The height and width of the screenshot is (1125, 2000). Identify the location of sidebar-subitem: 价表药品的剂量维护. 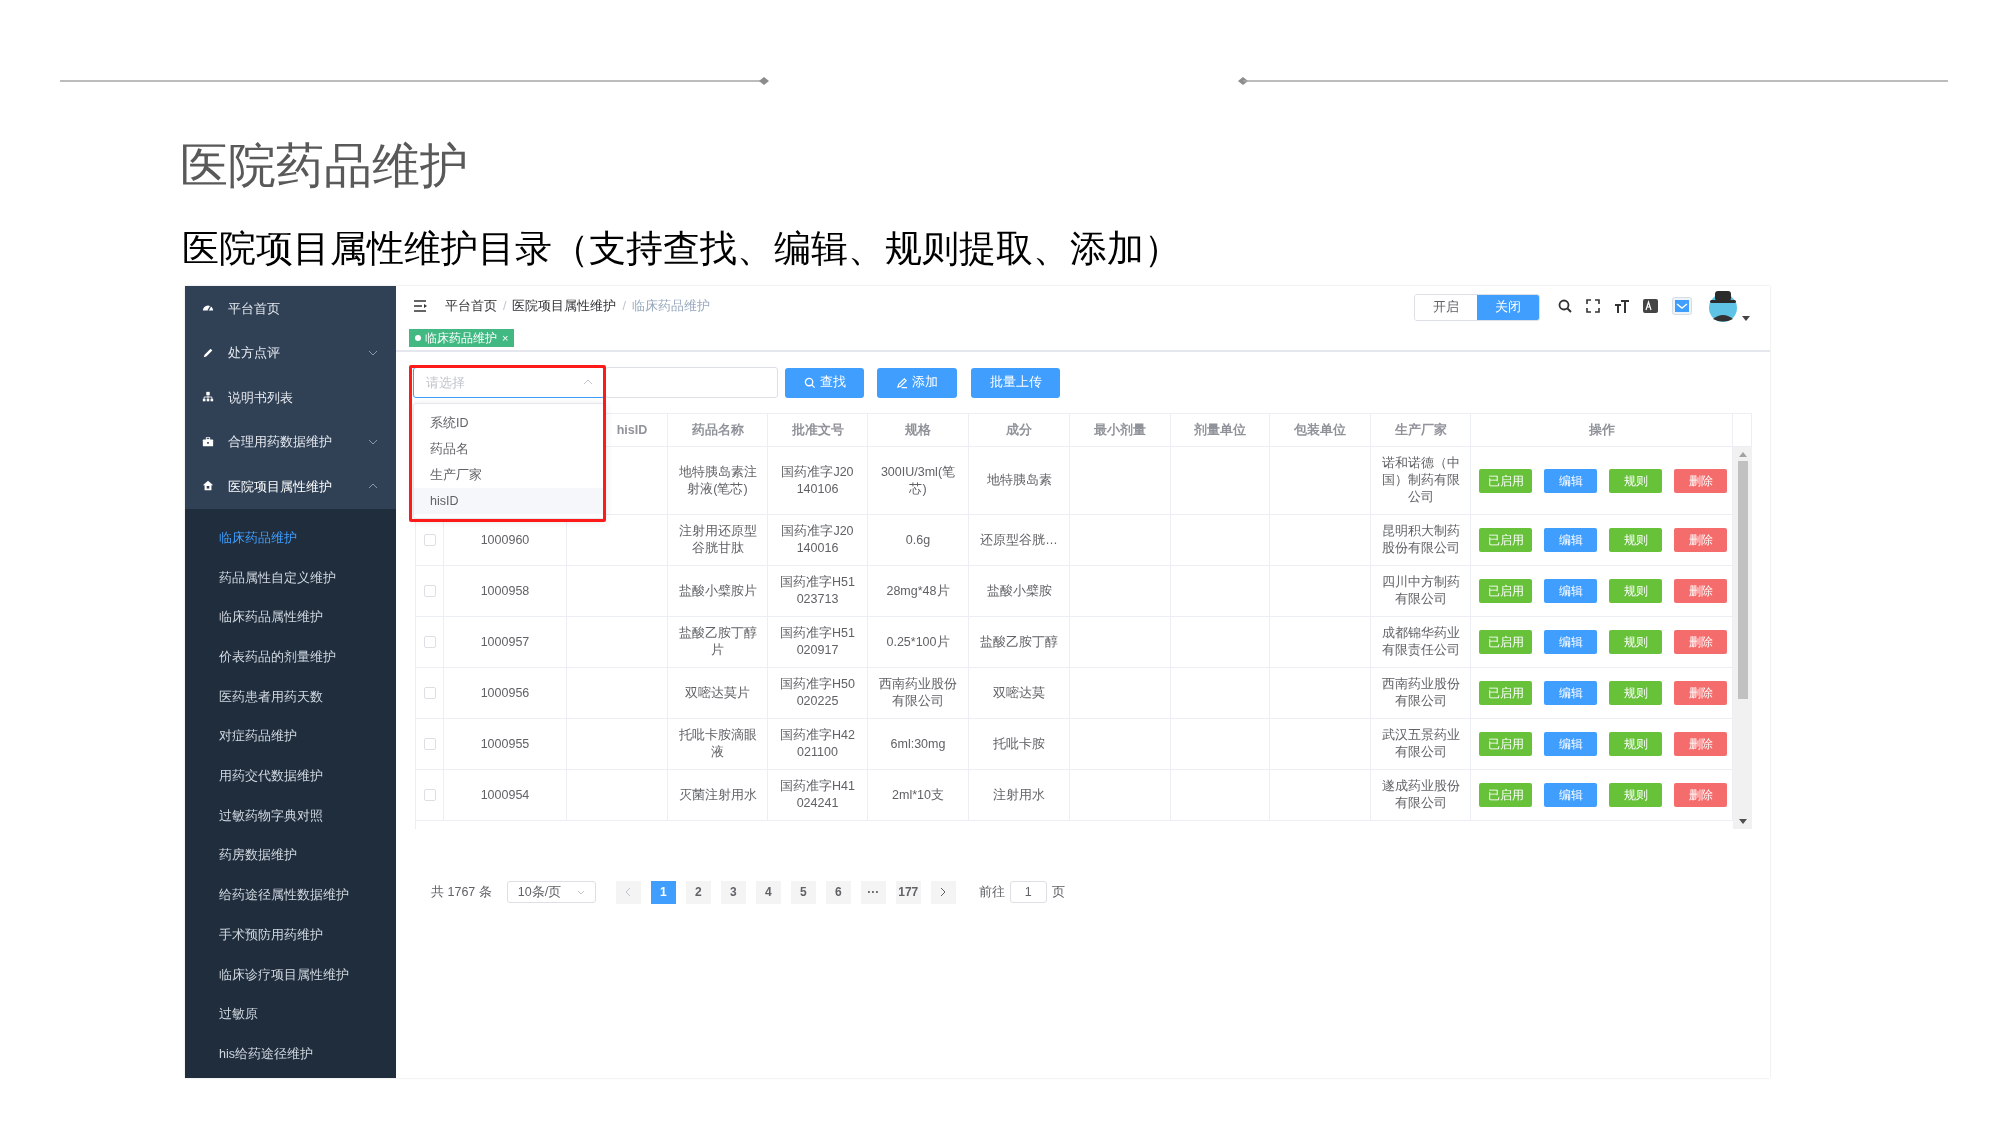
(290, 657).